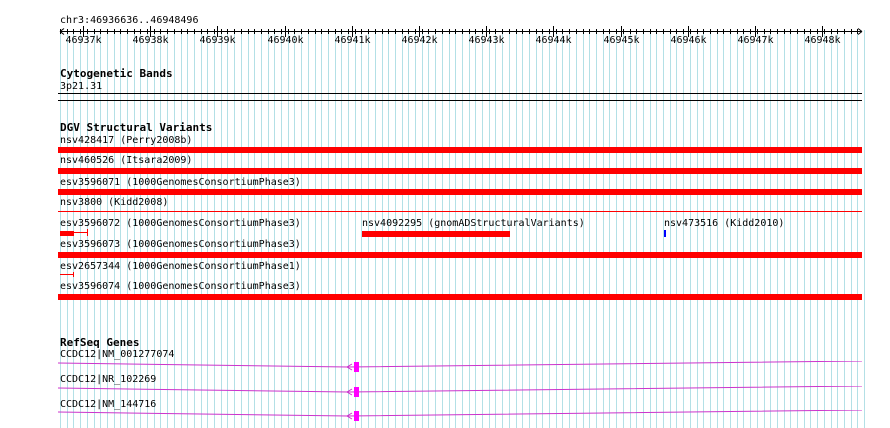 The height and width of the screenshot is (428, 890). Describe the element at coordinates (81, 232) in the screenshot. I see `dgv-feature-connector` at that location.